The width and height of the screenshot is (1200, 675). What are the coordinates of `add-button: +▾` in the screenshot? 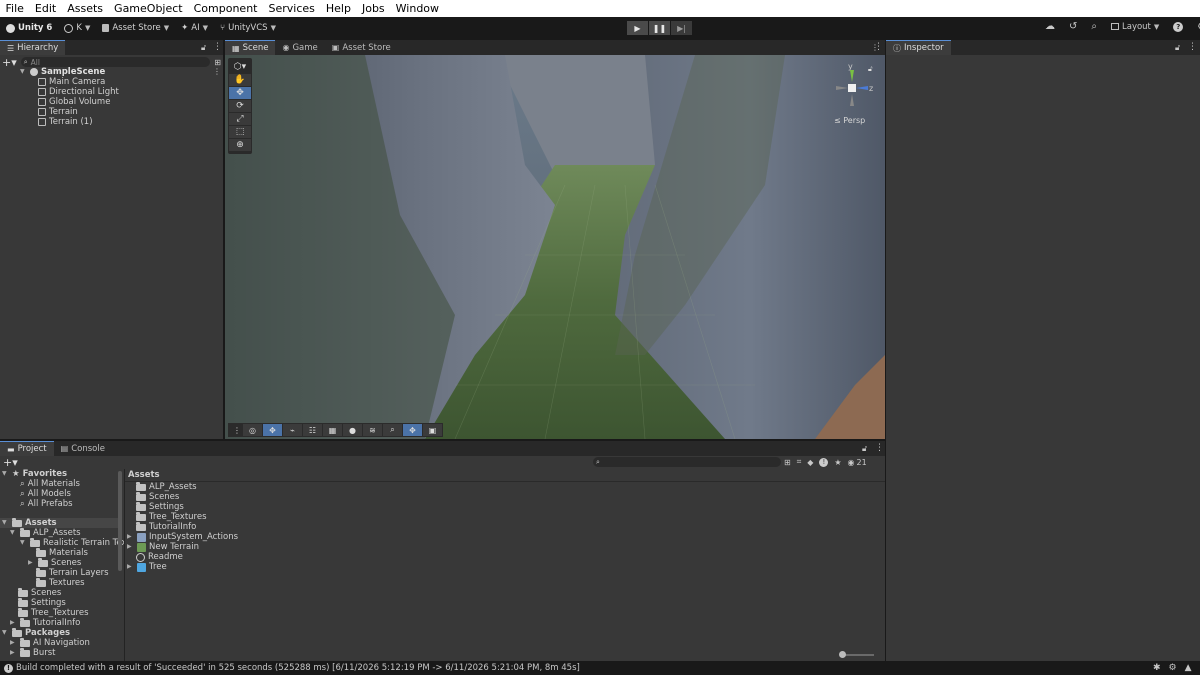 It's located at (9, 62).